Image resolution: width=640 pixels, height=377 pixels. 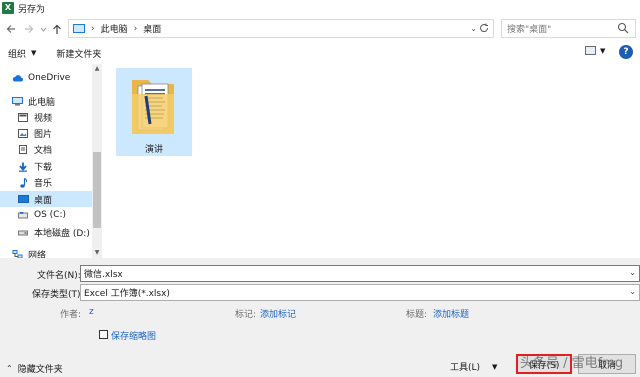 I want to click on address-dropdown-icon: ⌄, so click(x=473, y=28).